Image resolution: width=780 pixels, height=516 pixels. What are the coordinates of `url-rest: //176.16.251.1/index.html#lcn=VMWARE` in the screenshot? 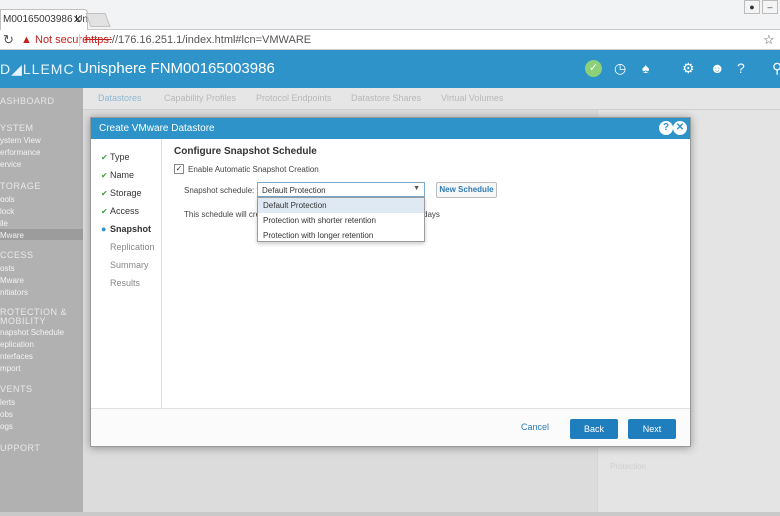 It's located at (211, 40).